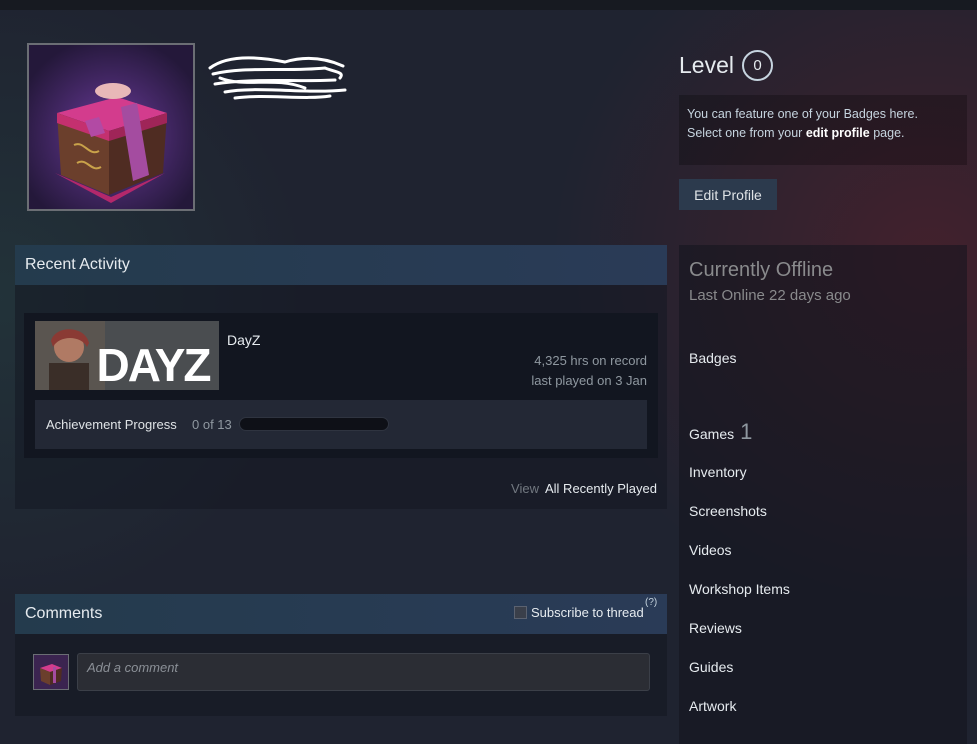  What do you see at coordinates (757, 65) in the screenshot?
I see `level-number-badge: 0` at bounding box center [757, 65].